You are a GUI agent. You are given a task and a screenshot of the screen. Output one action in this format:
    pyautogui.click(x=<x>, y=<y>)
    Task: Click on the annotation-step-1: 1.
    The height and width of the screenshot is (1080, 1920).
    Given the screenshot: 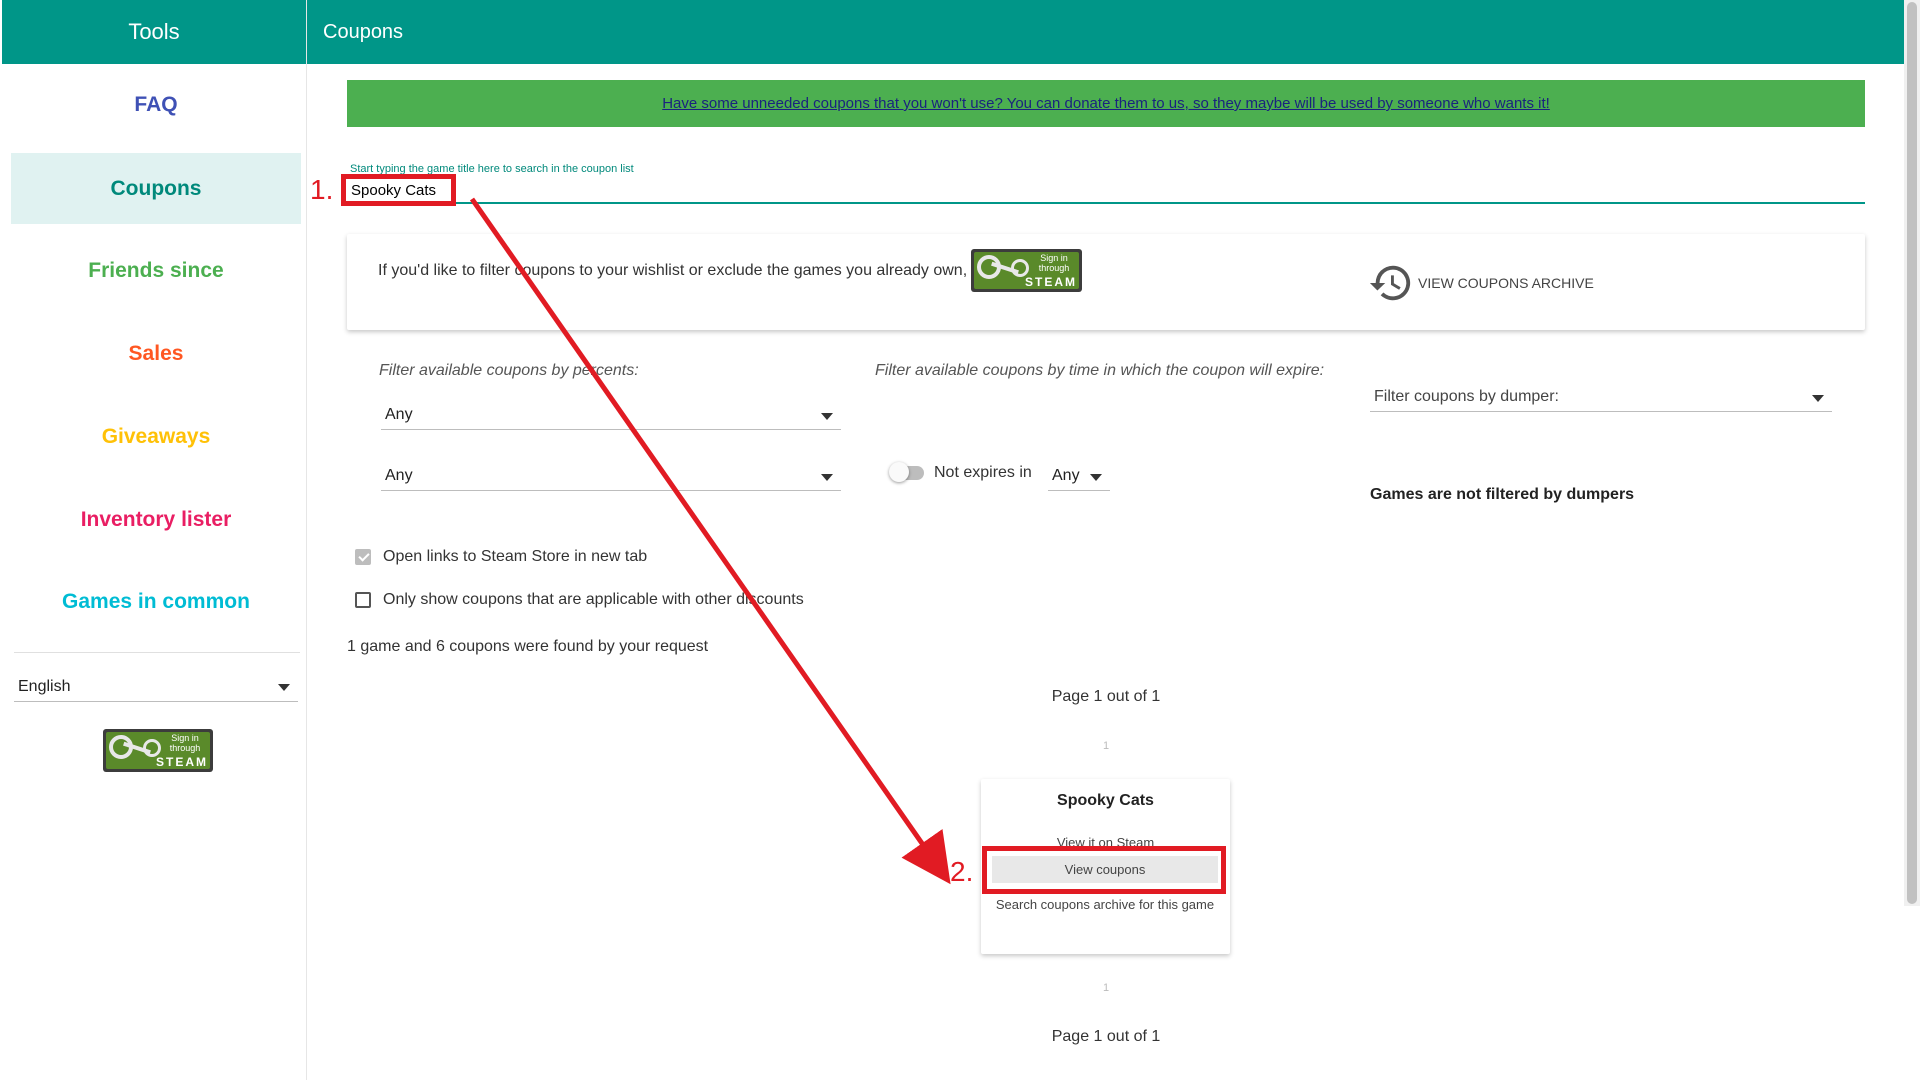 What is the action you would take?
    pyautogui.click(x=322, y=189)
    